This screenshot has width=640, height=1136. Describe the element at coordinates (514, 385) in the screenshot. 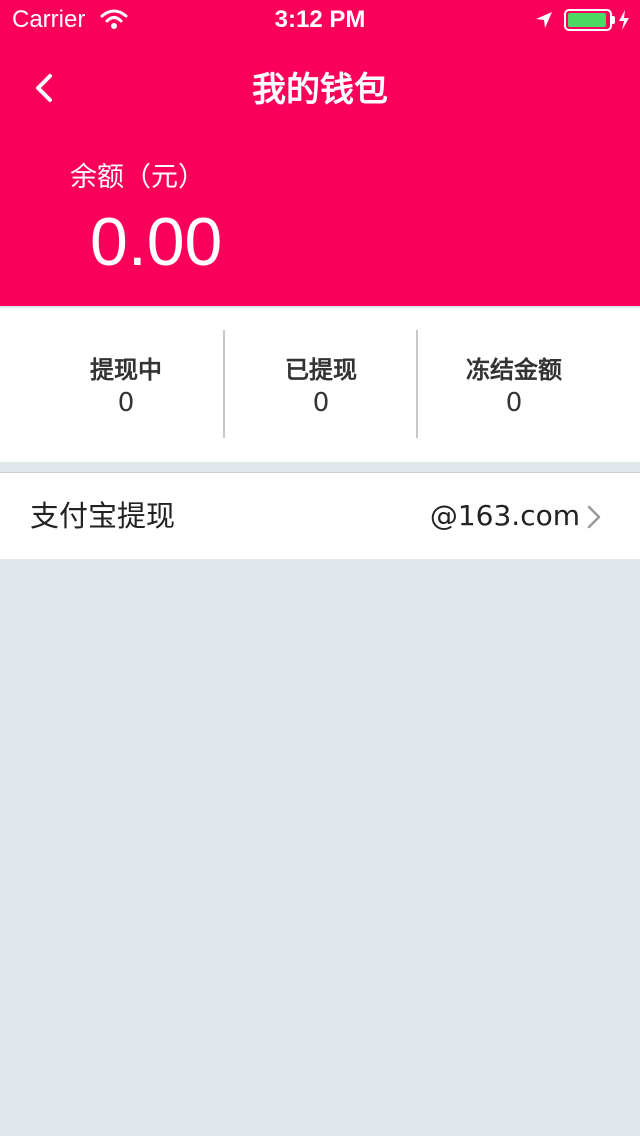

I see `stat-frozen: 冻结金额 0` at that location.